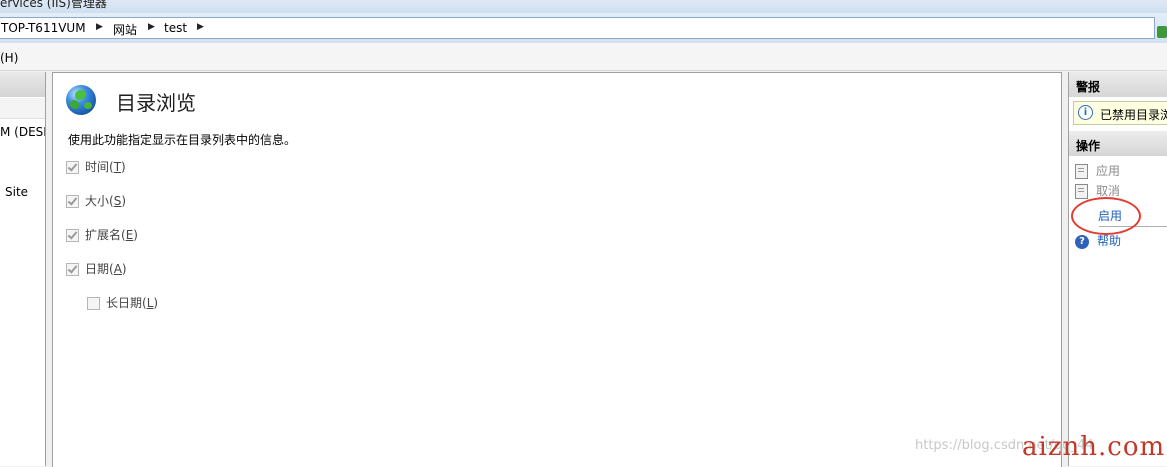  Describe the element at coordinates (577, 28) in the screenshot. I see `address-bar: TOP-T611VUM ▶ 网站 ▶ test ▶` at that location.